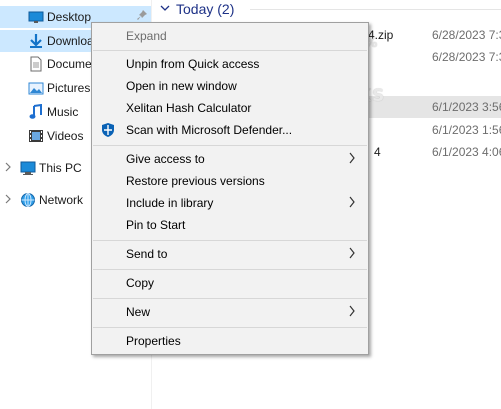  I want to click on sidebar-item-label: Pictures, so click(69, 88).